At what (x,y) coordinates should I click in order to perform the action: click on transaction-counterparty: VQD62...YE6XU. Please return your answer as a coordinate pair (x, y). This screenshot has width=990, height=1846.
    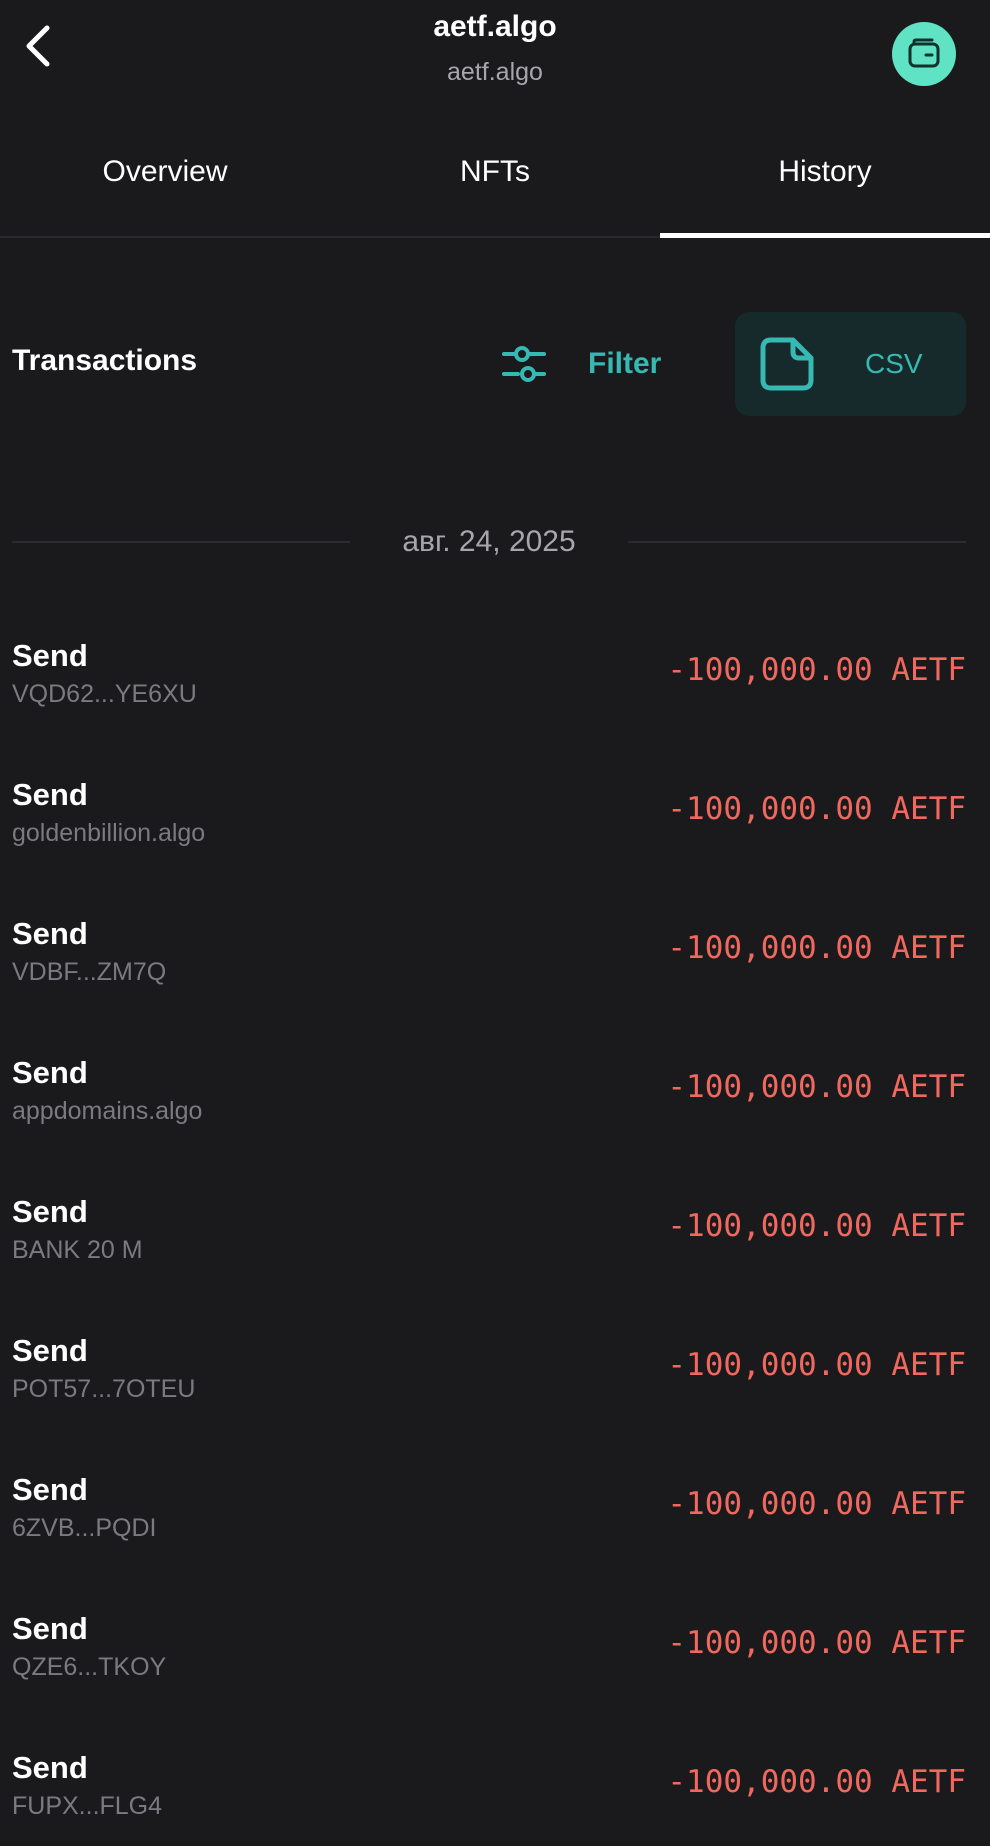
    Looking at the image, I should click on (104, 694).